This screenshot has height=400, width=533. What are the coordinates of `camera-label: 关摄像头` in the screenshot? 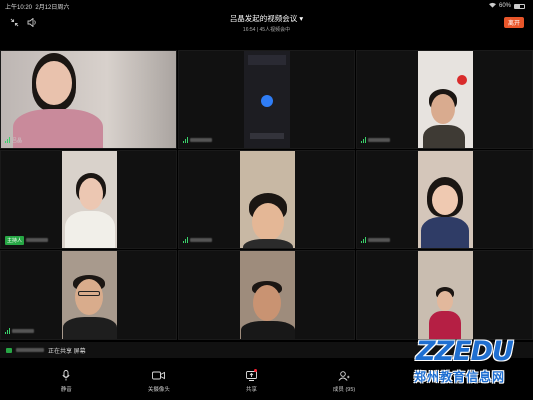 It's located at (158, 389).